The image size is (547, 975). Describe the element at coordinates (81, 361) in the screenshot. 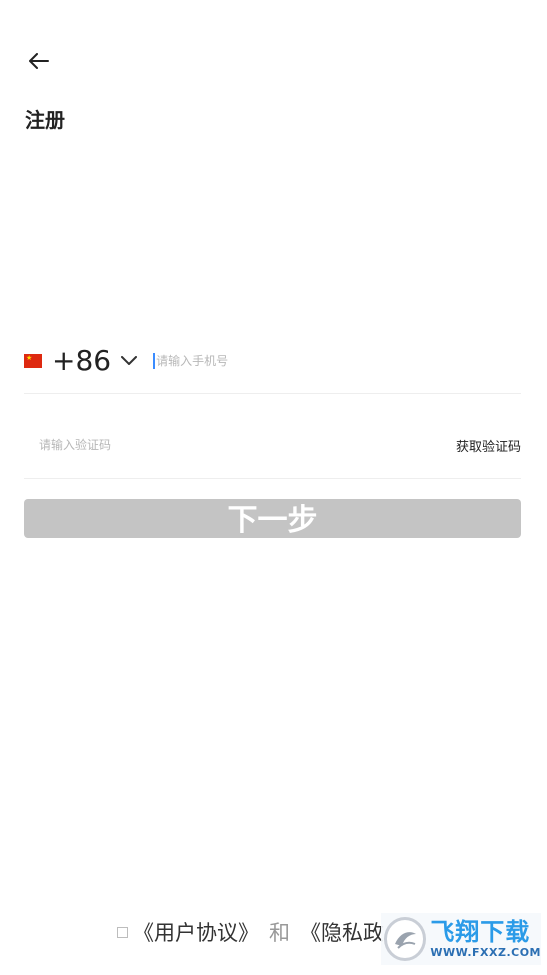

I see `country-code: +86` at that location.